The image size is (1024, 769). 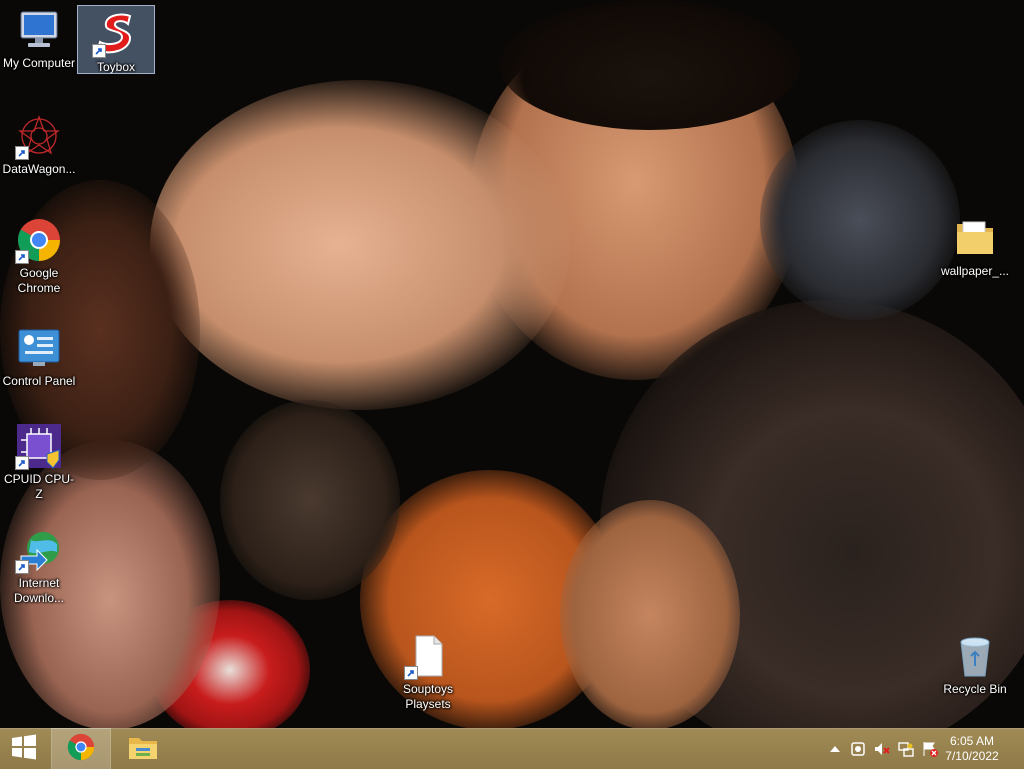 I want to click on desktop-icon-cpuid-cpu-z: CPUID CPU-Z, so click(x=39, y=460).